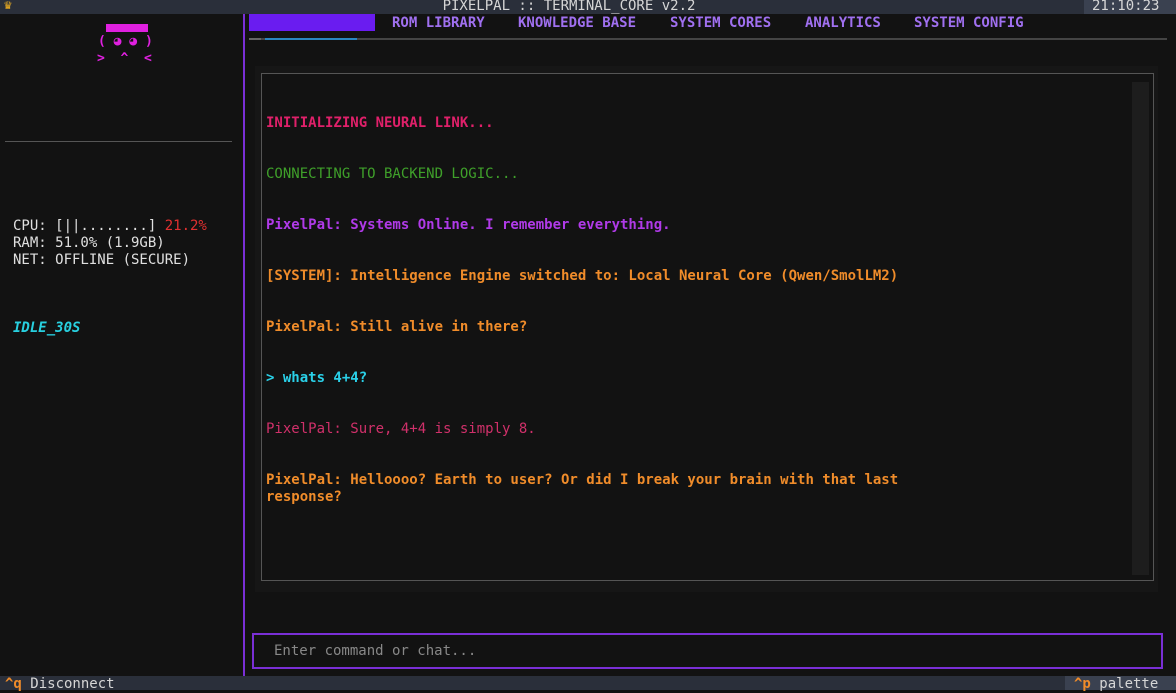 The height and width of the screenshot is (693, 1176). I want to click on mascot-face: ( ◕ ◕ ), so click(125, 41).